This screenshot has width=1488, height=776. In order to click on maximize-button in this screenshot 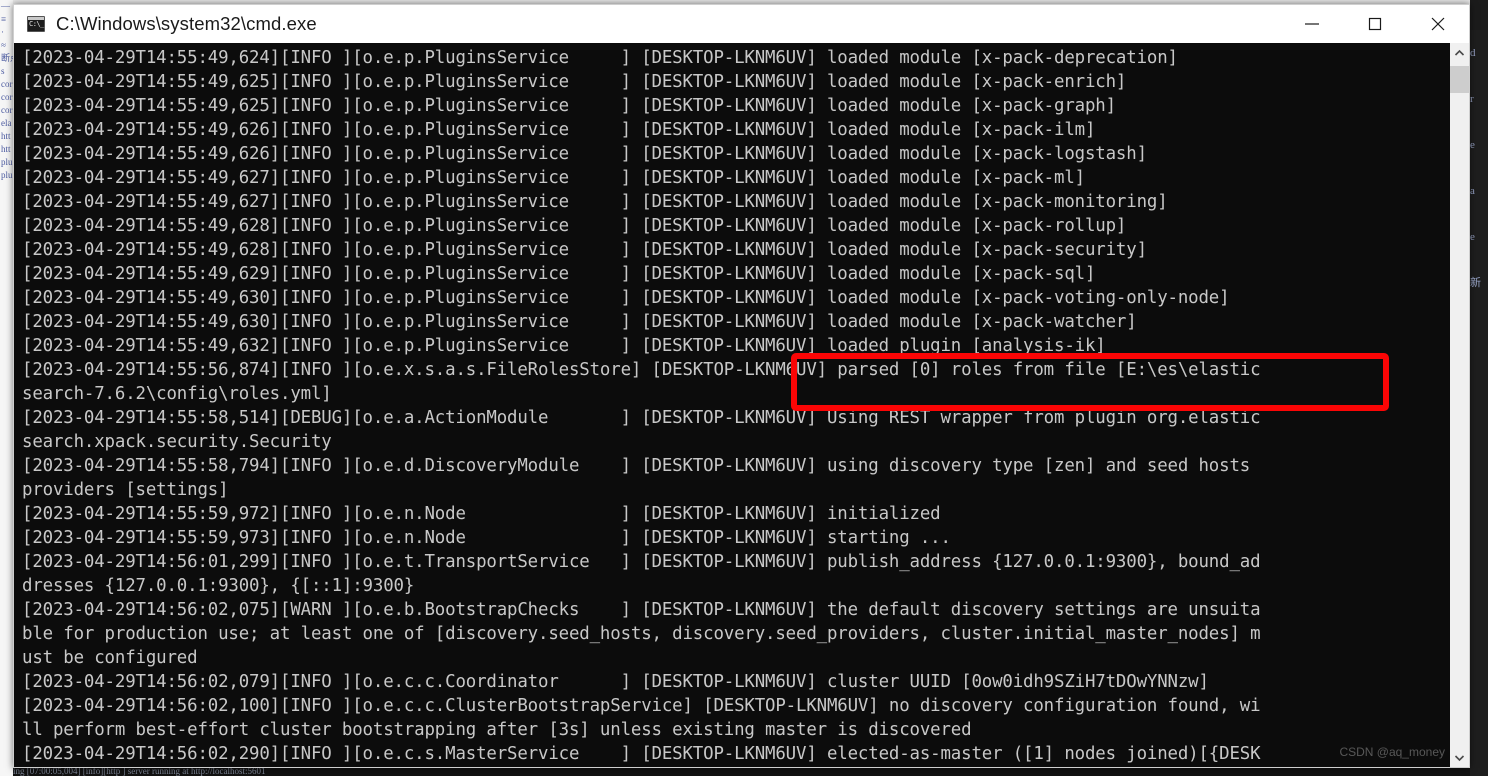, I will do `click(1374, 23)`.